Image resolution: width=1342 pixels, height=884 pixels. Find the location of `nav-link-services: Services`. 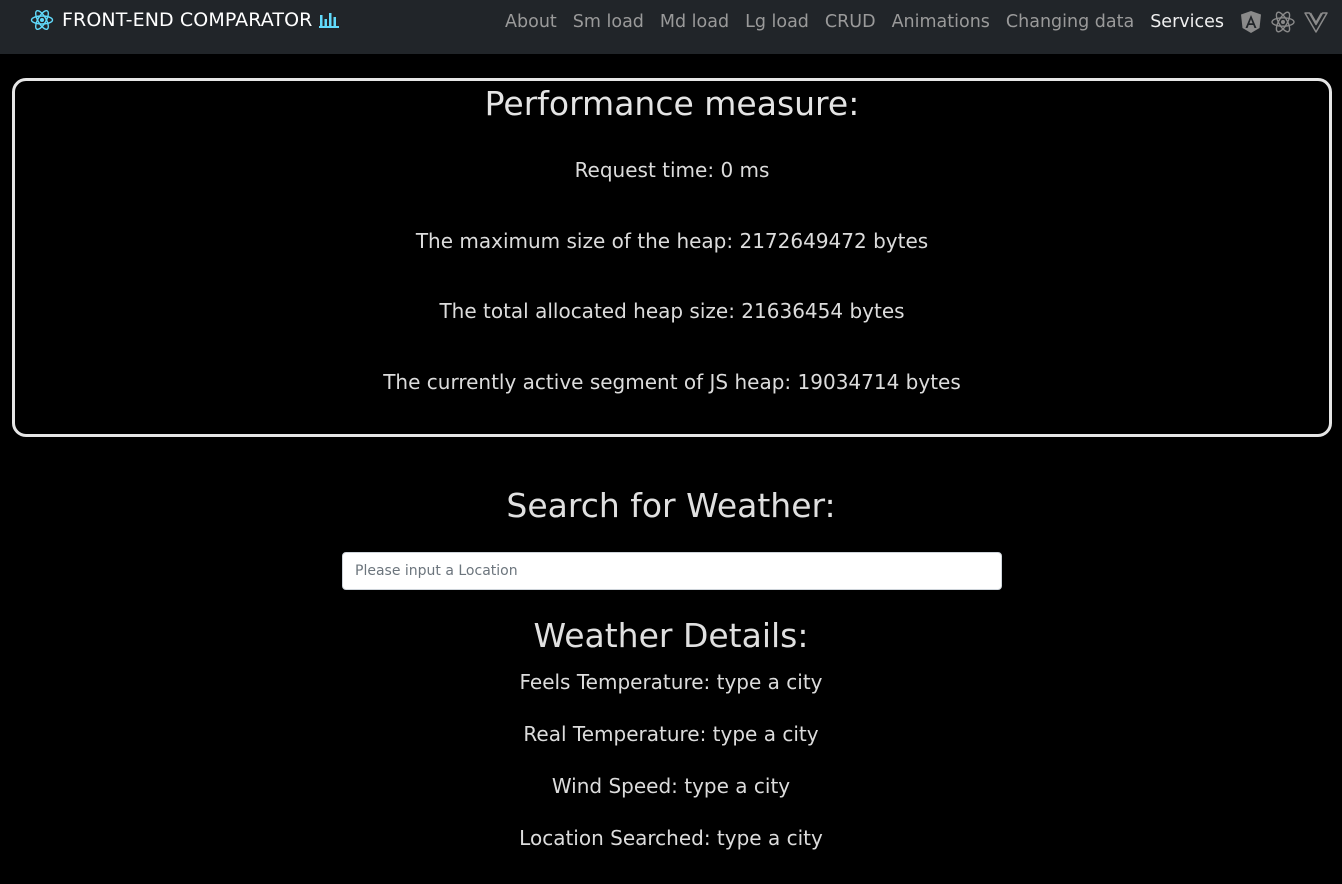

nav-link-services: Services is located at coordinates (1187, 22).